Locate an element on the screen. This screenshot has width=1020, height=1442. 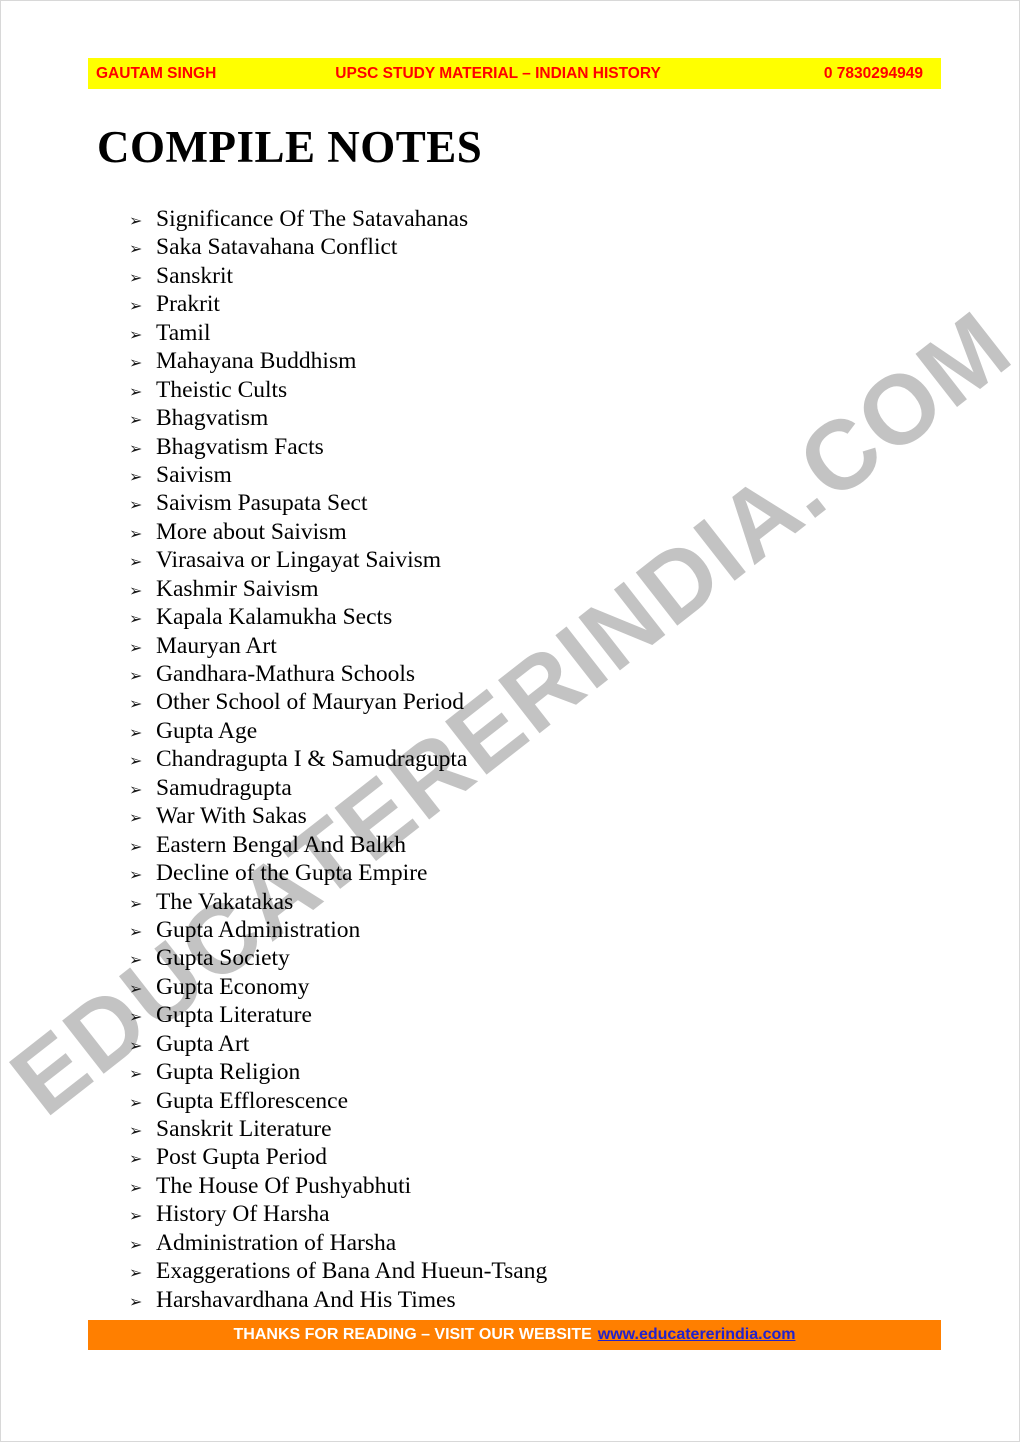
list-item: ➢ Gupta Age is located at coordinates (529, 731).